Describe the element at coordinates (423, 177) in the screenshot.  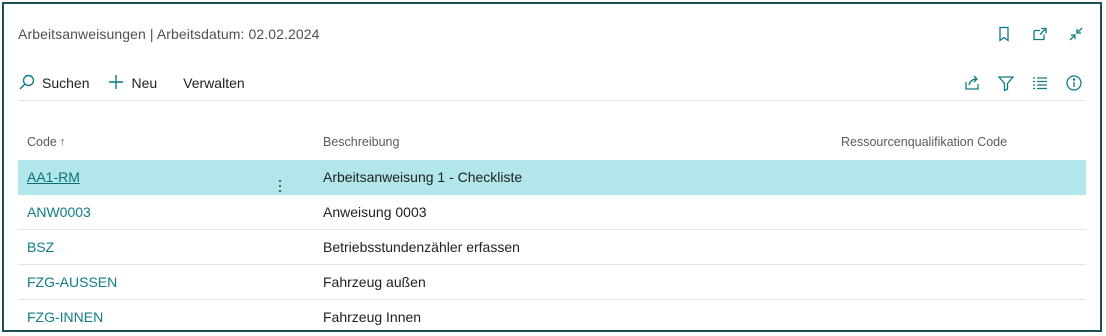
I see `cell-description: Arbeitsanweisung 1 - Checkliste` at that location.